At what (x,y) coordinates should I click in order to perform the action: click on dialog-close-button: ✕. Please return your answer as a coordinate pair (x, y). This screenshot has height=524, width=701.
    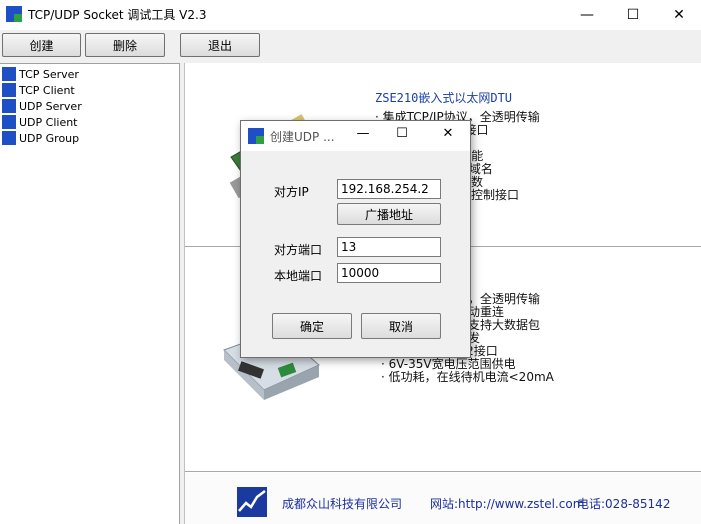
    Looking at the image, I should click on (448, 133).